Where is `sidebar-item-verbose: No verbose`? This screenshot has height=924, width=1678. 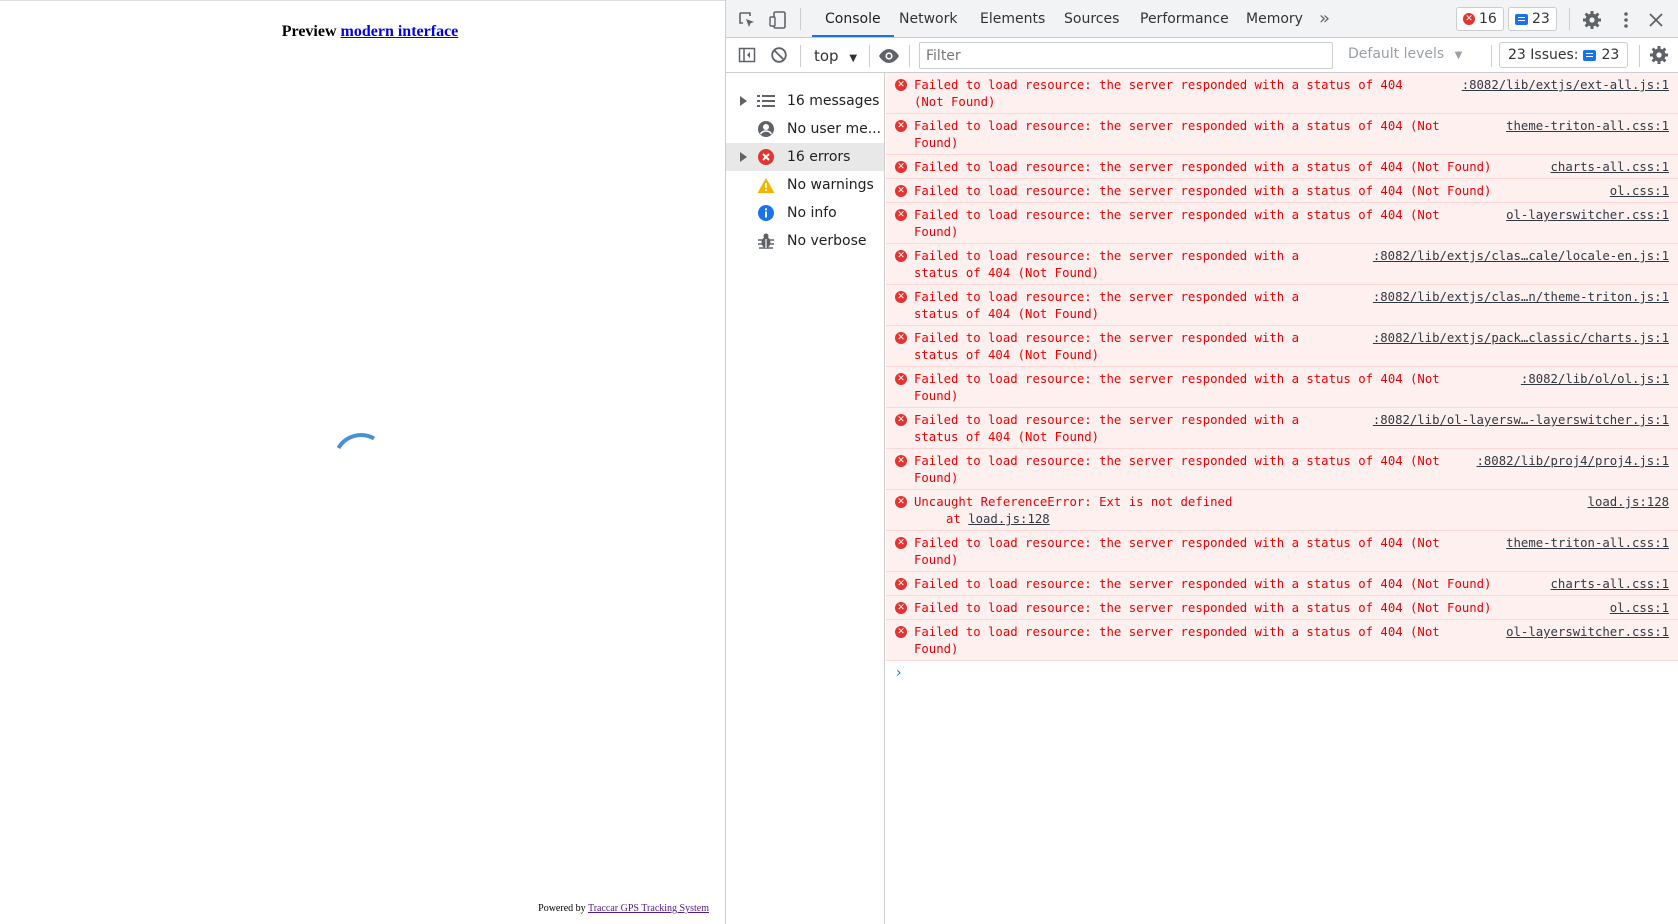 sidebar-item-verbose: No verbose is located at coordinates (805, 241).